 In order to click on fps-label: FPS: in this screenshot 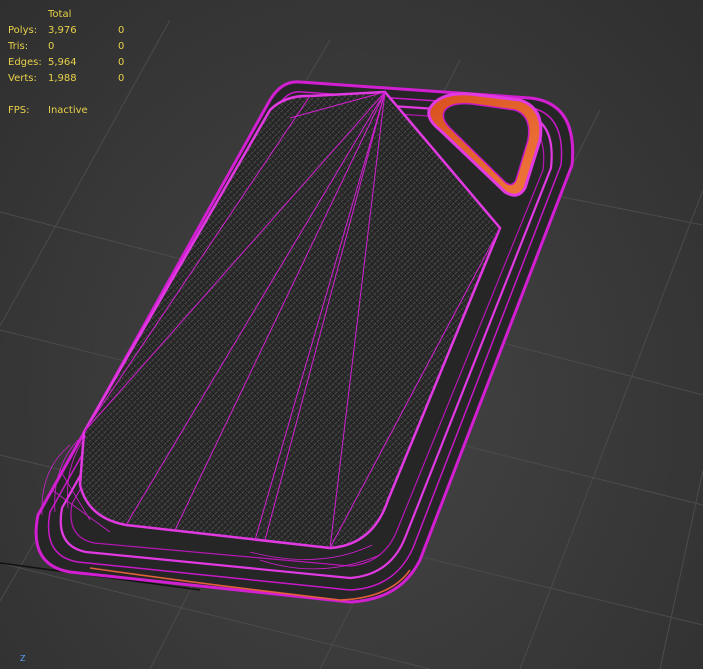, I will do `click(19, 110)`.